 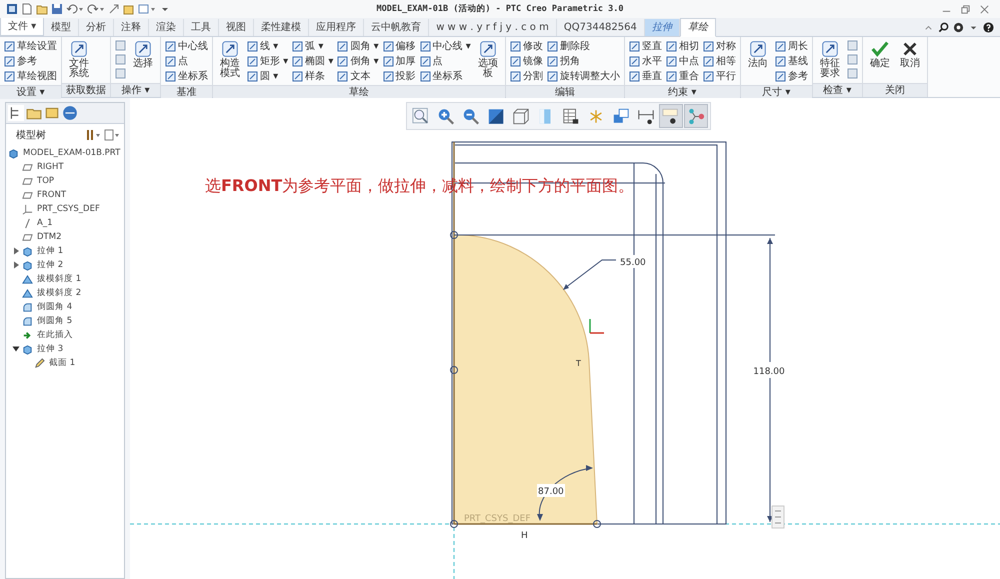 What do you see at coordinates (86, 90) in the screenshot?
I see `group-label: 获取数据` at bounding box center [86, 90].